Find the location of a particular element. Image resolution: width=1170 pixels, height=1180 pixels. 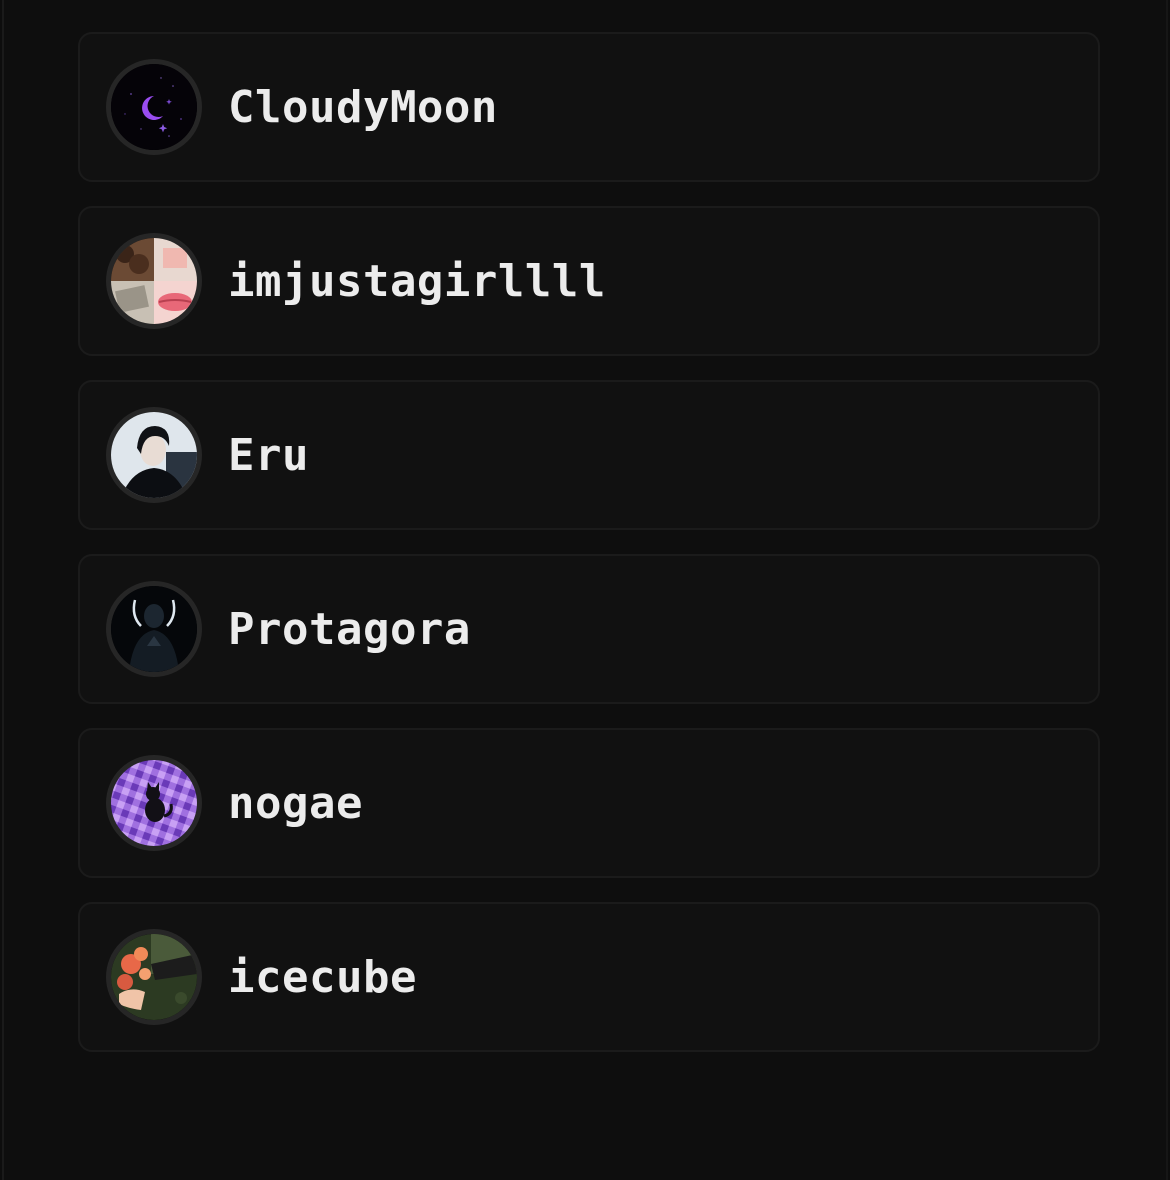

flowers-avatar is located at coordinates (154, 977).